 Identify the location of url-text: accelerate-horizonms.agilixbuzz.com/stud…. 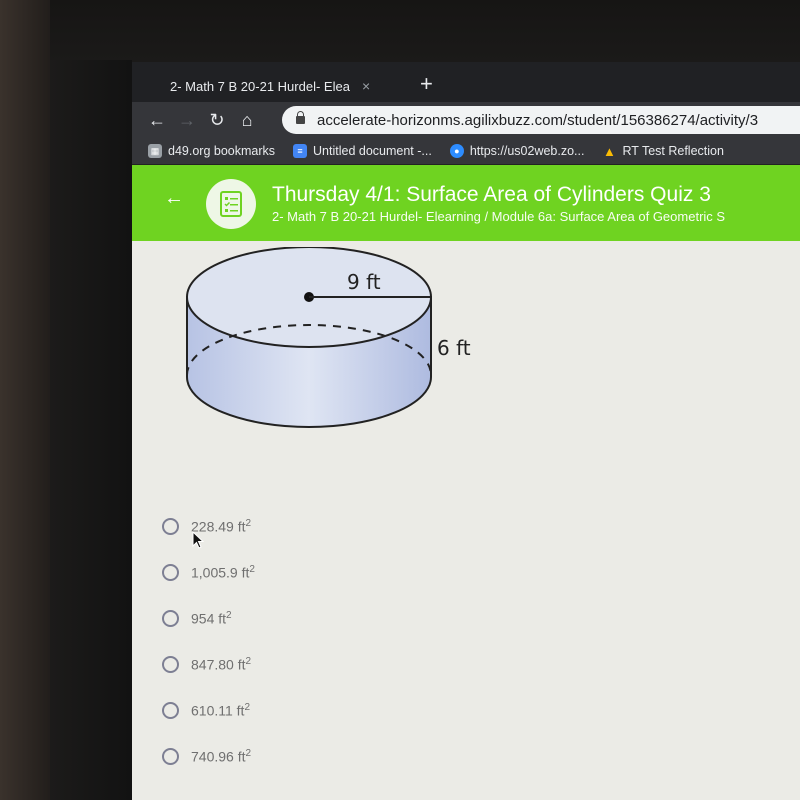
(537, 120).